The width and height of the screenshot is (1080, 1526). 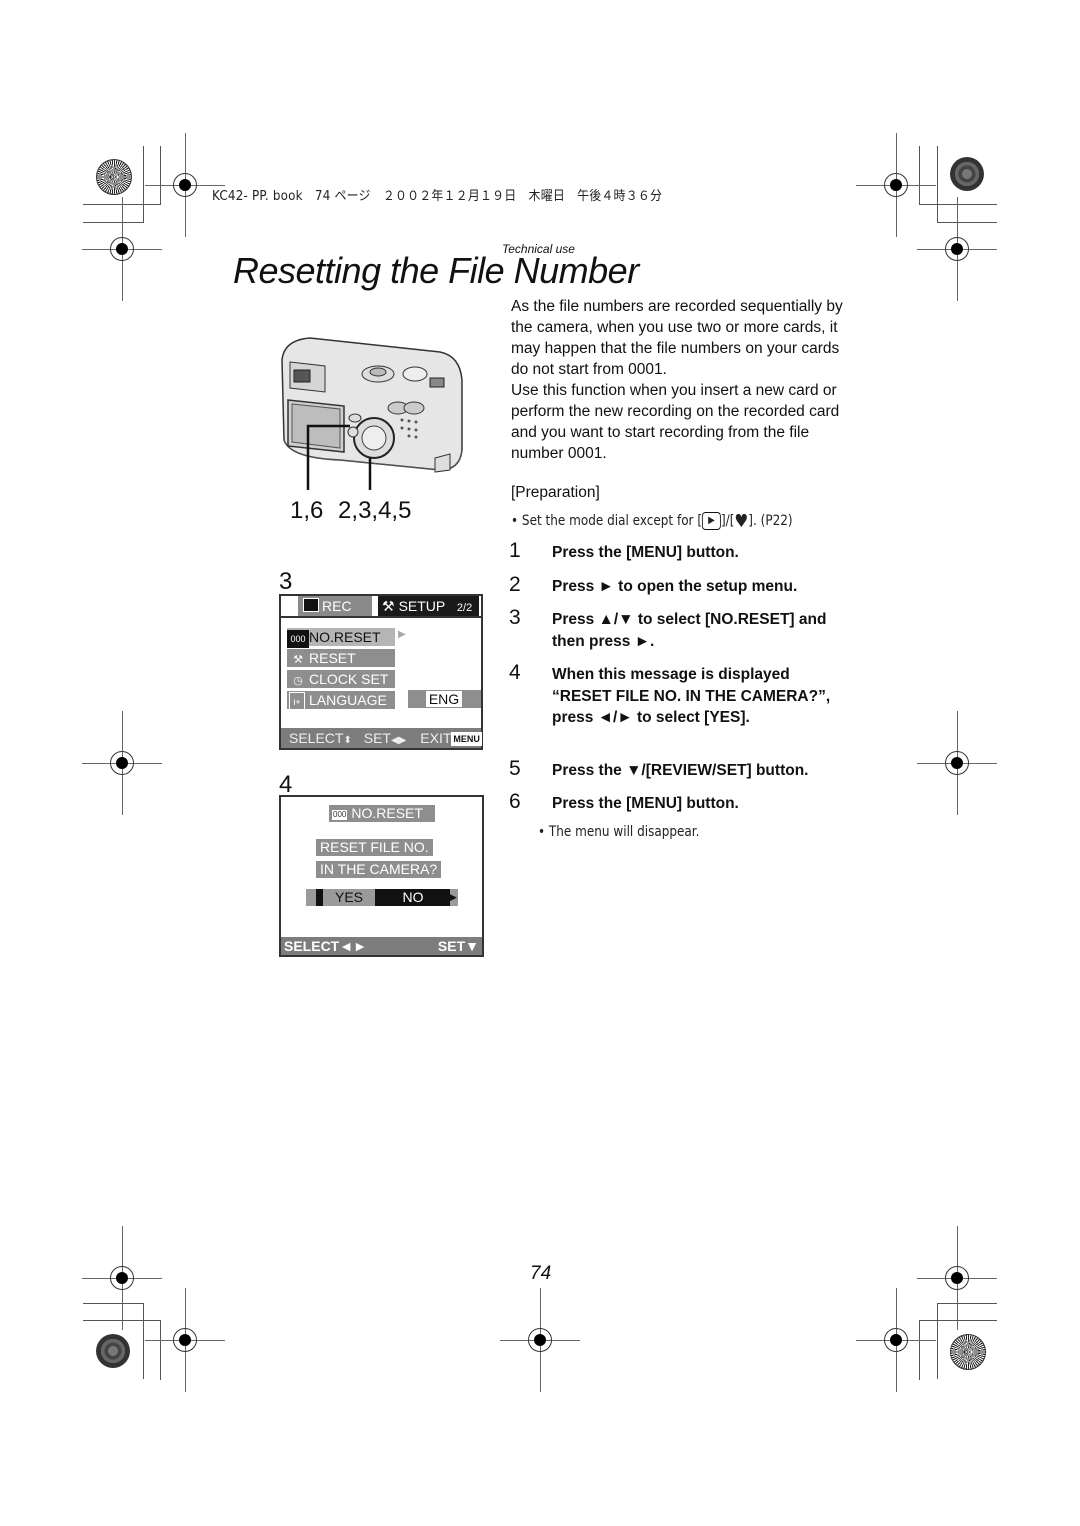 What do you see at coordinates (307, 510) in the screenshot?
I see `callout-left: 1,6` at bounding box center [307, 510].